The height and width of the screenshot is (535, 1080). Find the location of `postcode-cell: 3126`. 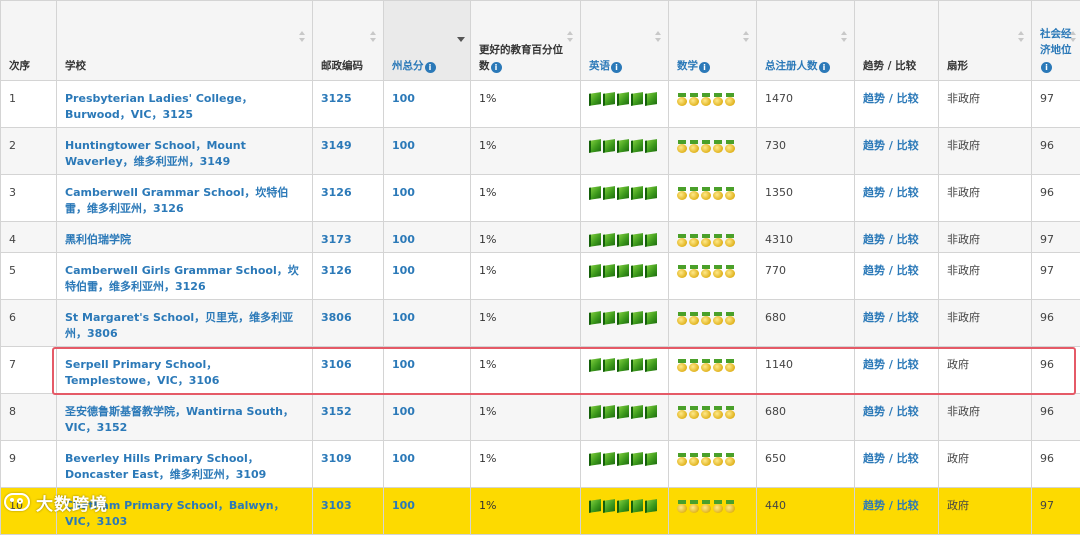

postcode-cell: 3126 is located at coordinates (348, 198).